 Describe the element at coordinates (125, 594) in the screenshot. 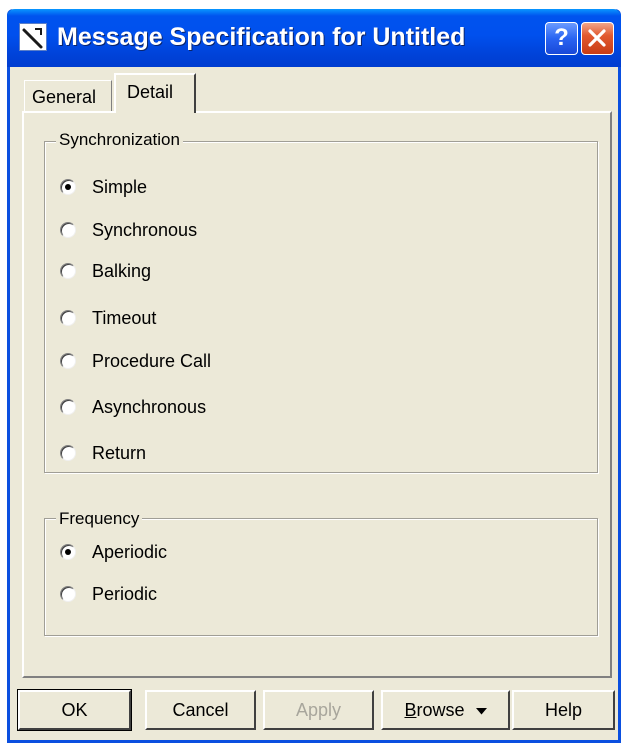

I see `radio-label: Periodic` at that location.